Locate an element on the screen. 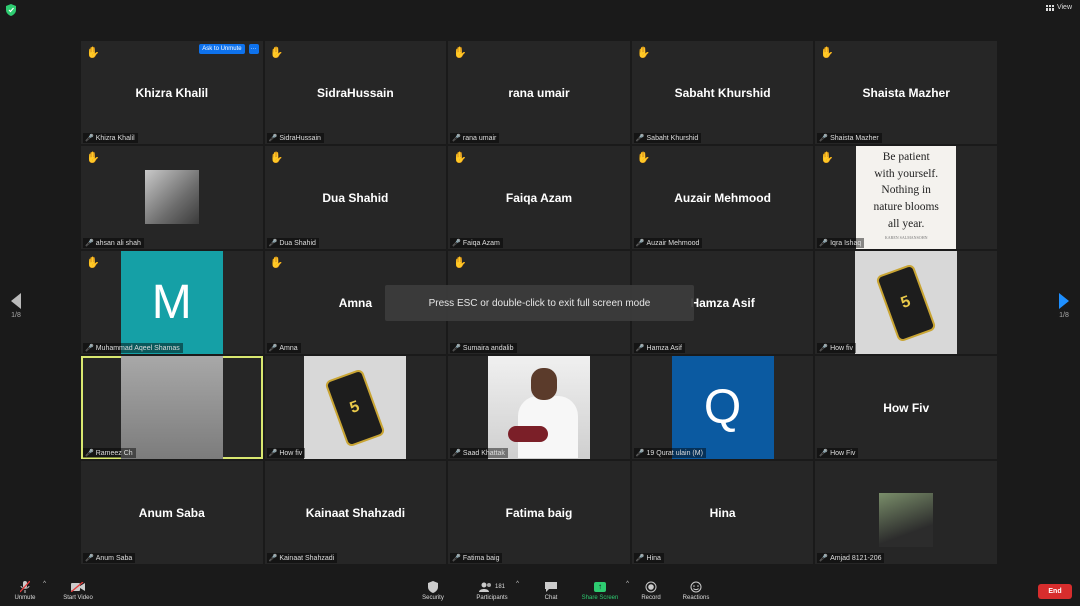  participant-tile: Q 🎤 19 Qurat ulain (M) is located at coordinates (722, 407).